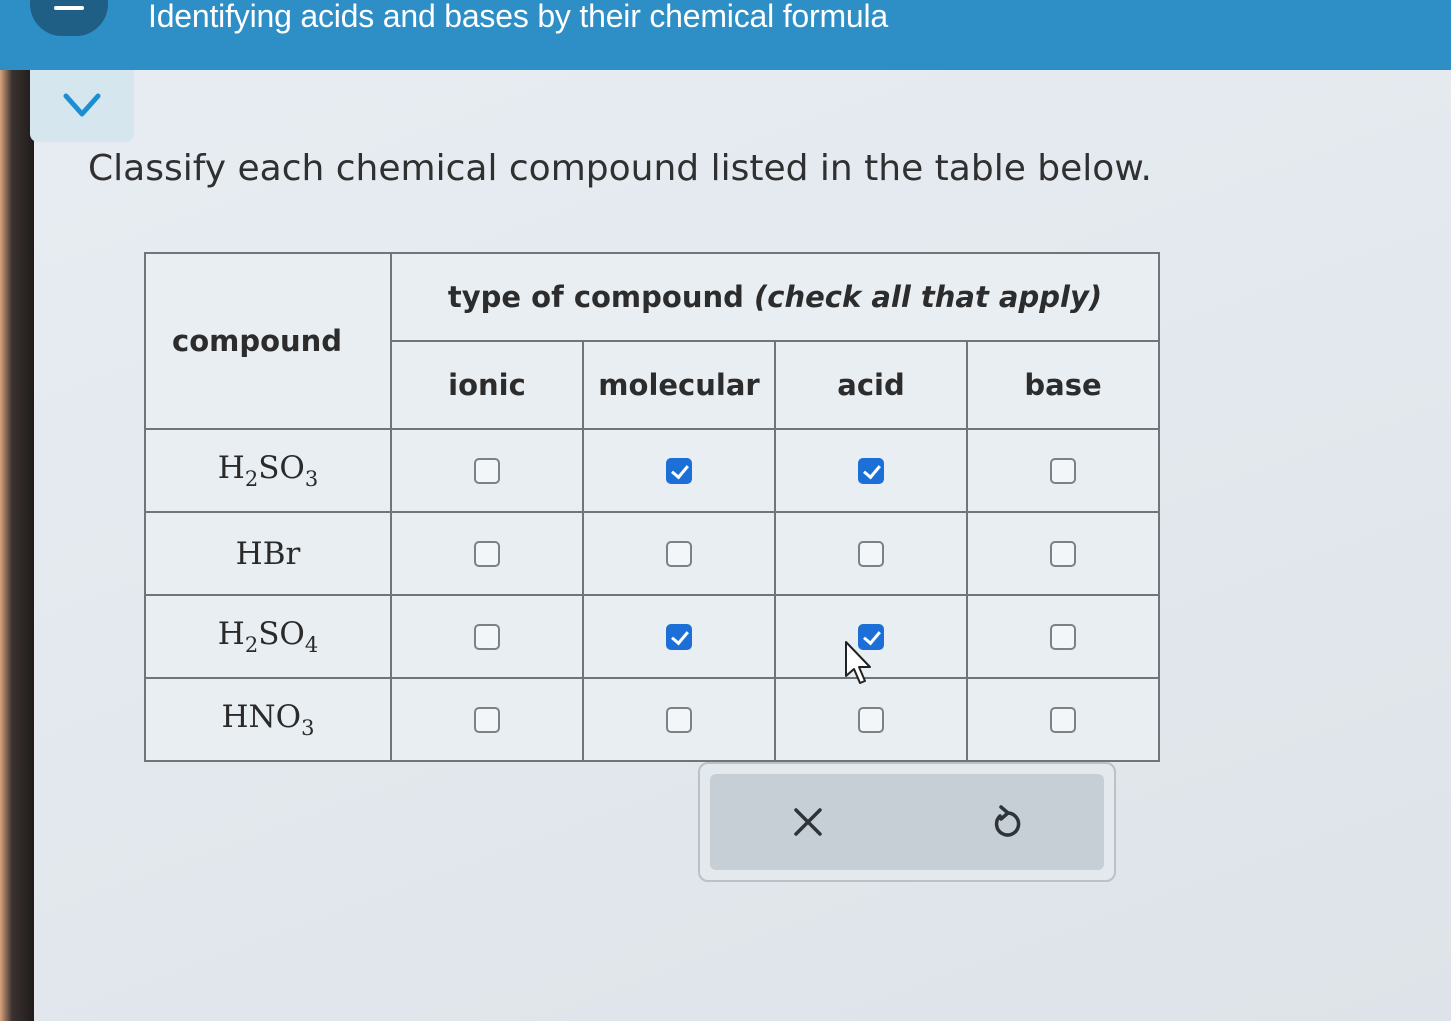  I want to click on table-row: H2SO4, so click(652, 636).